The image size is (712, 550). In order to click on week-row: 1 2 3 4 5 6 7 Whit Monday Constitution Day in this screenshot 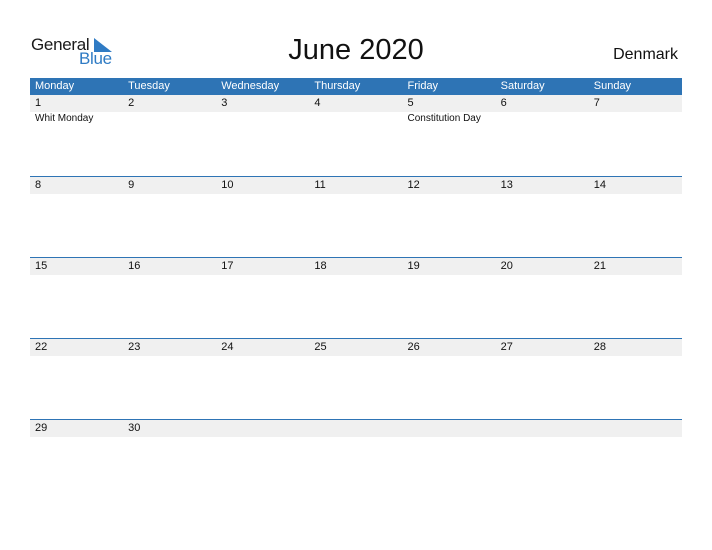, I will do `click(356, 135)`.